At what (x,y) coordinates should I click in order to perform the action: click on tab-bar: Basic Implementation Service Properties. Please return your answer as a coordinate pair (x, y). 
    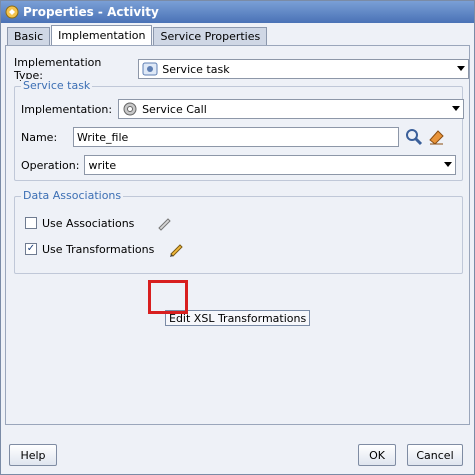
    Looking at the image, I should click on (137, 35).